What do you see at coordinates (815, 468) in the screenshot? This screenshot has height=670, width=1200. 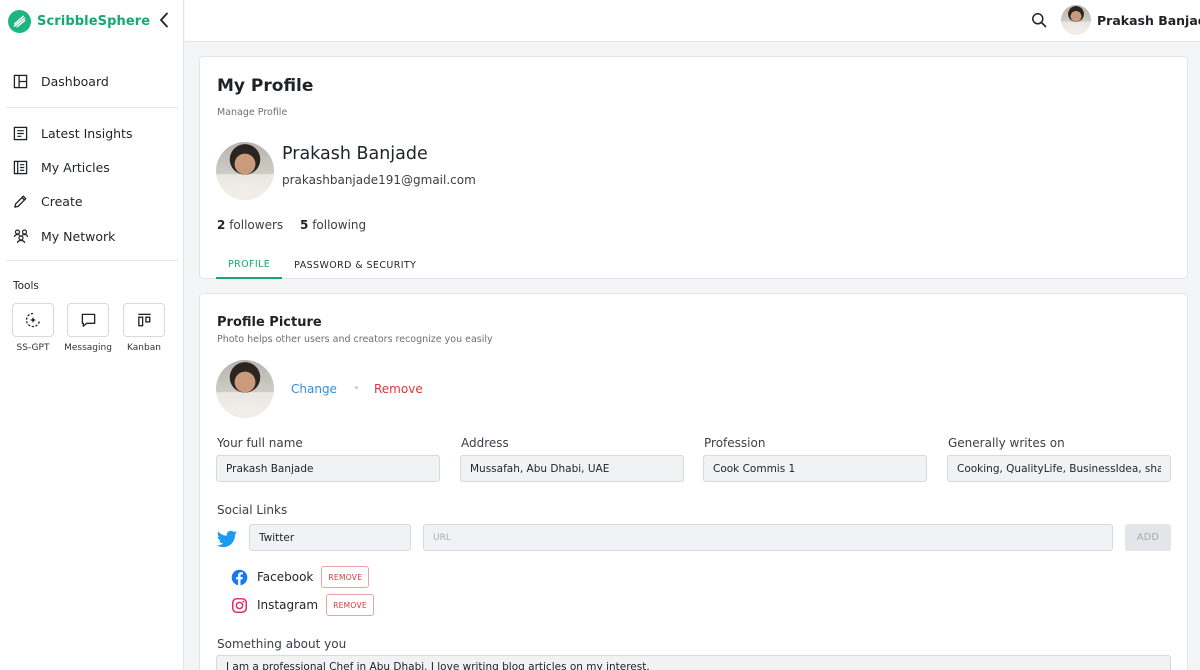 I see `profession-input` at bounding box center [815, 468].